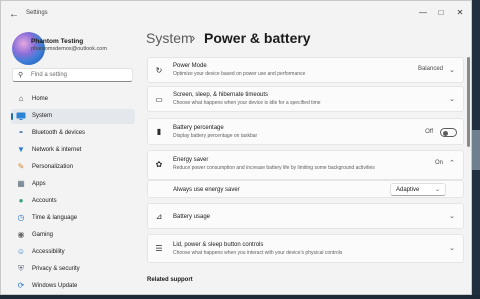  I want to click on person-icon: ●, so click(21, 200).